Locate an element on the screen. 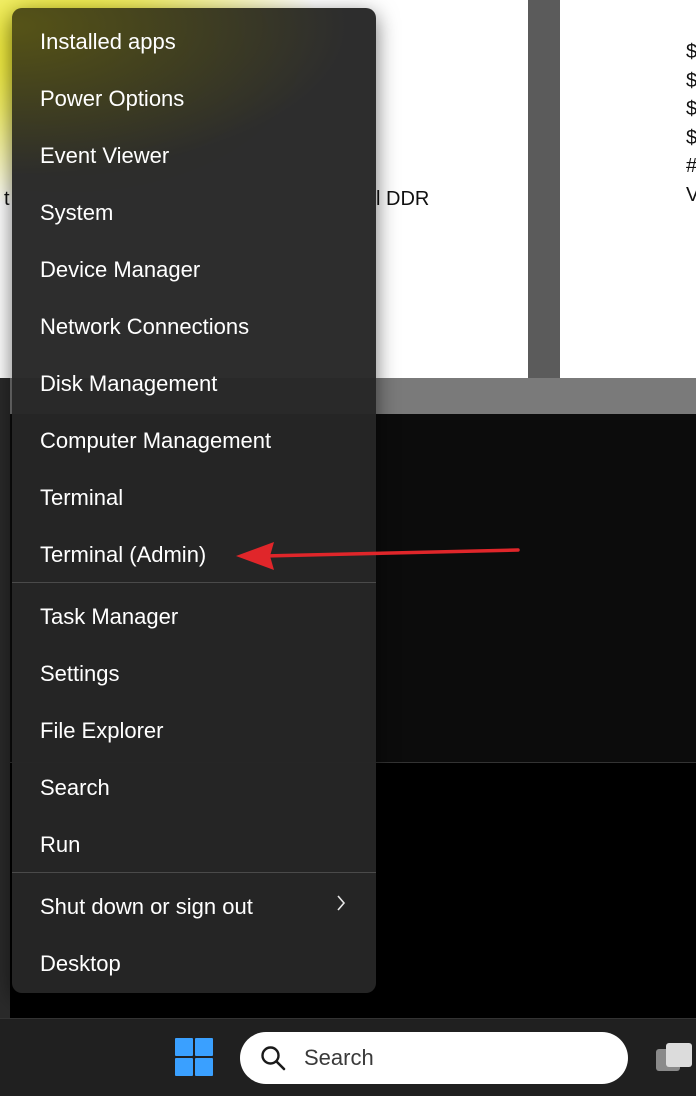  menu-item-label: Settings is located at coordinates (80, 673).